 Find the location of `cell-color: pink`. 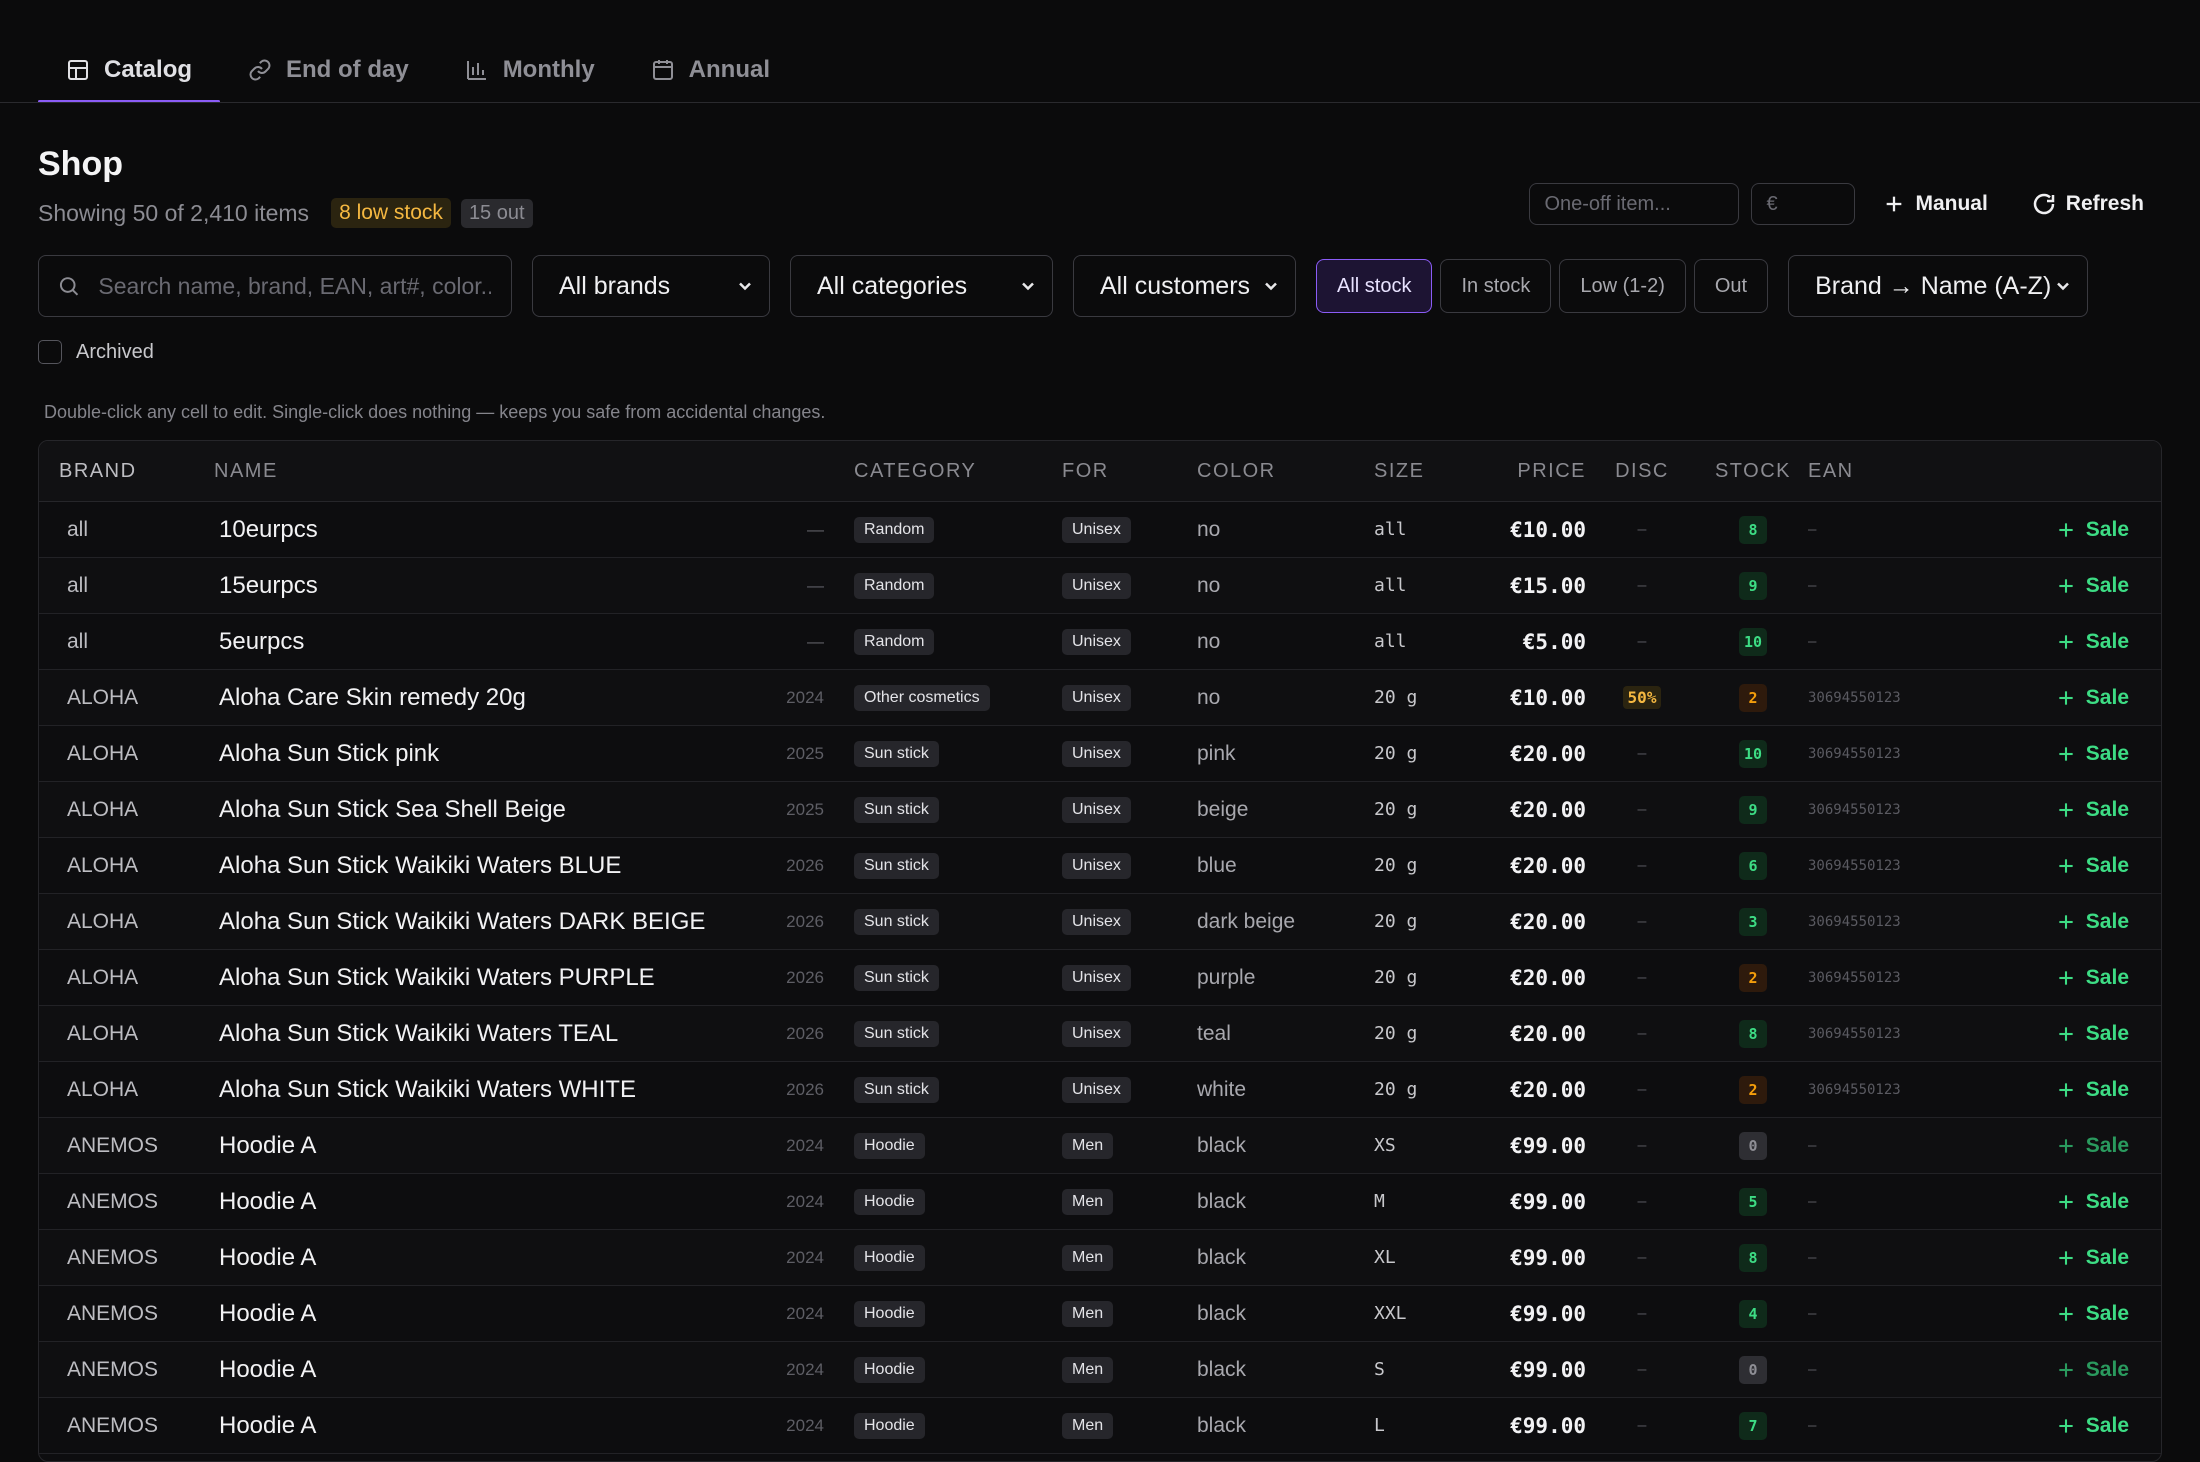

cell-color: pink is located at coordinates (1285, 754).